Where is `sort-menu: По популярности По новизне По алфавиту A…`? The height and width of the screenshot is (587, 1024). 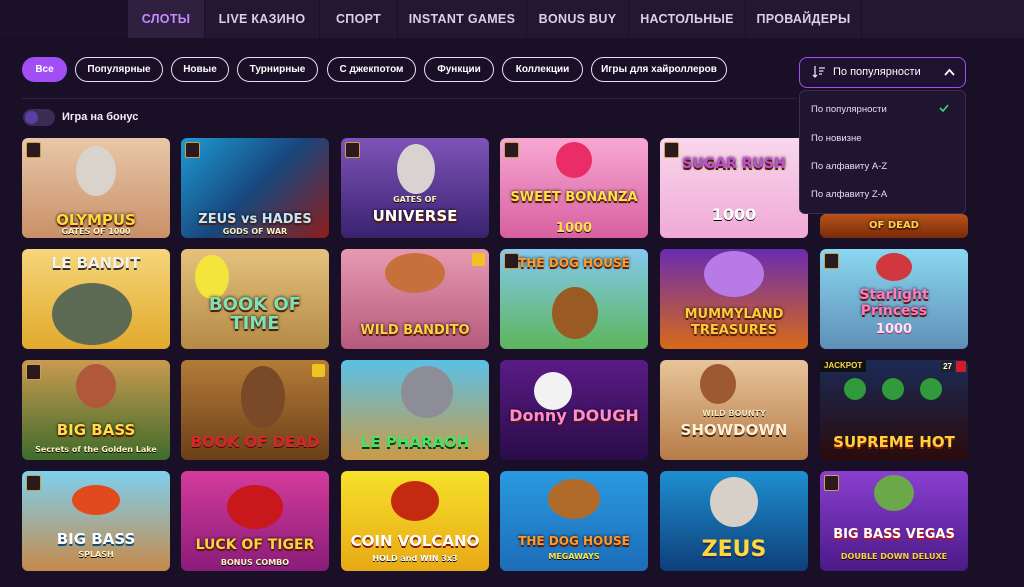 sort-menu: По популярности По новизне По алфавиту A… is located at coordinates (882, 152).